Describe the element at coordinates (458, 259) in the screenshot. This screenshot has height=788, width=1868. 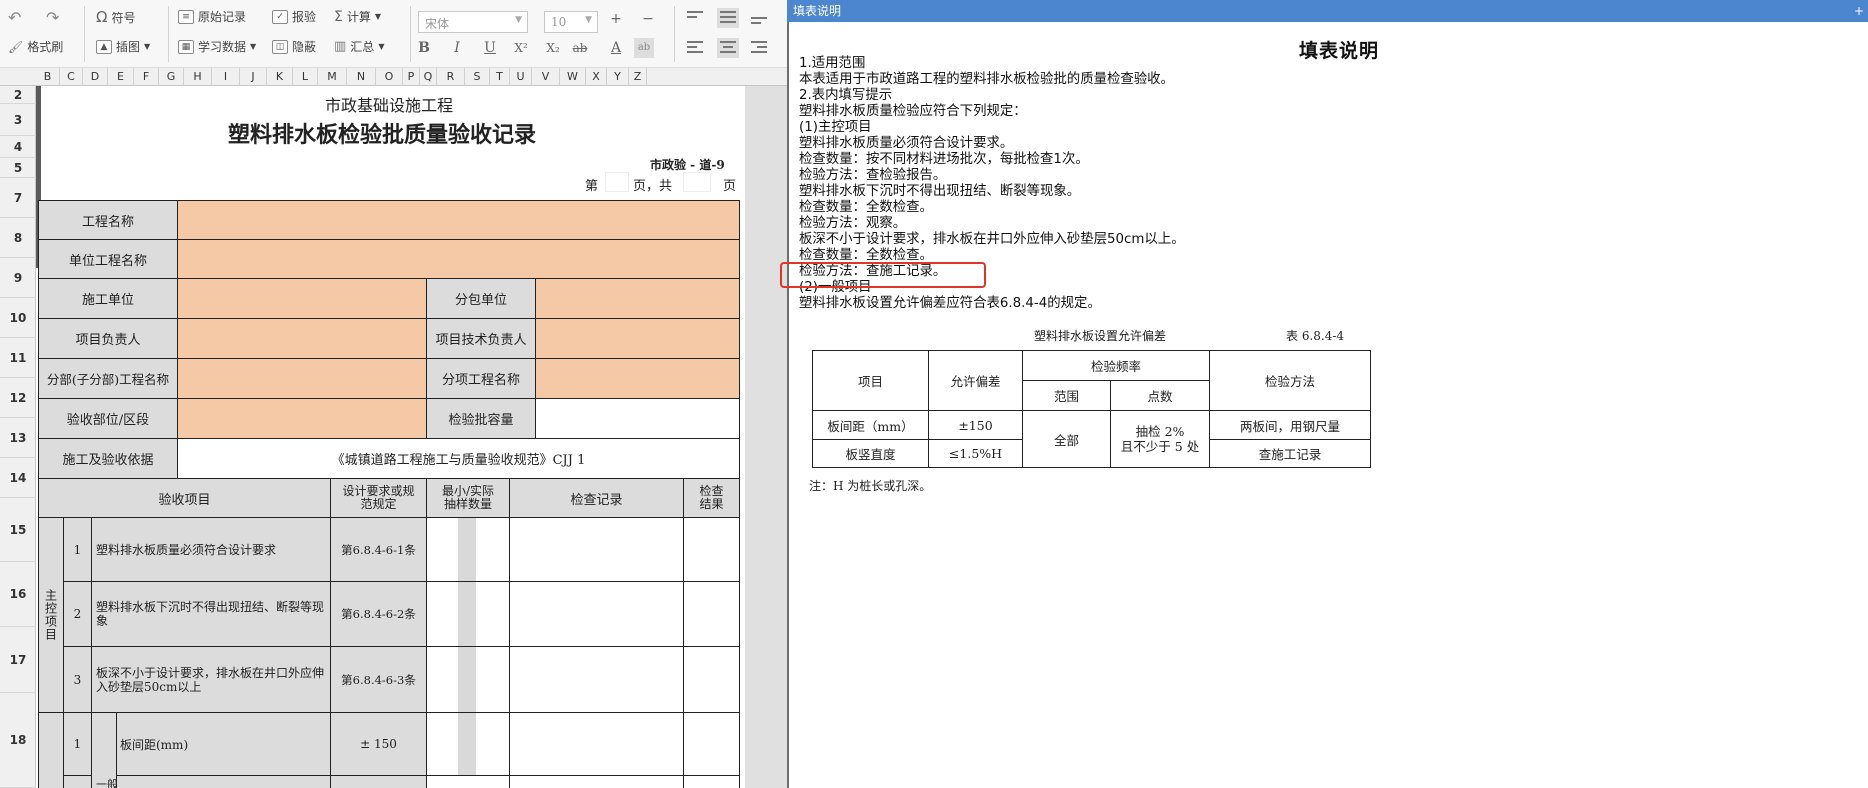
I see `input-unit-project-name` at that location.